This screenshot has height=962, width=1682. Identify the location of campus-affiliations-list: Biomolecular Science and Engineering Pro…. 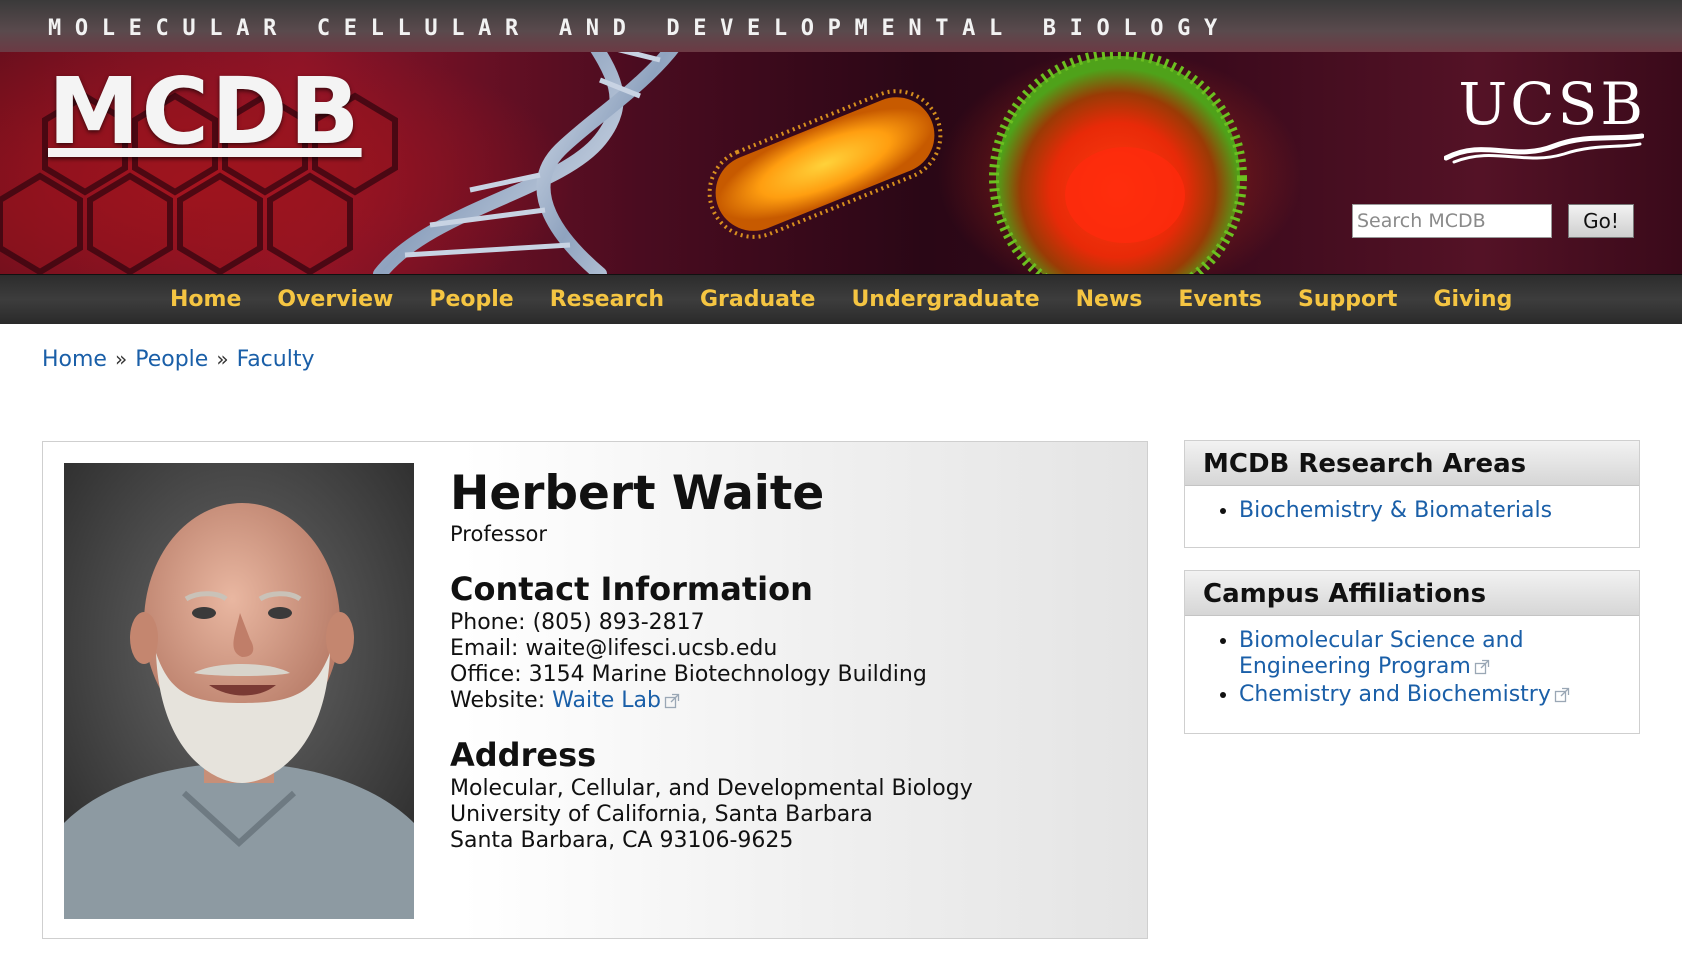
(1412, 668).